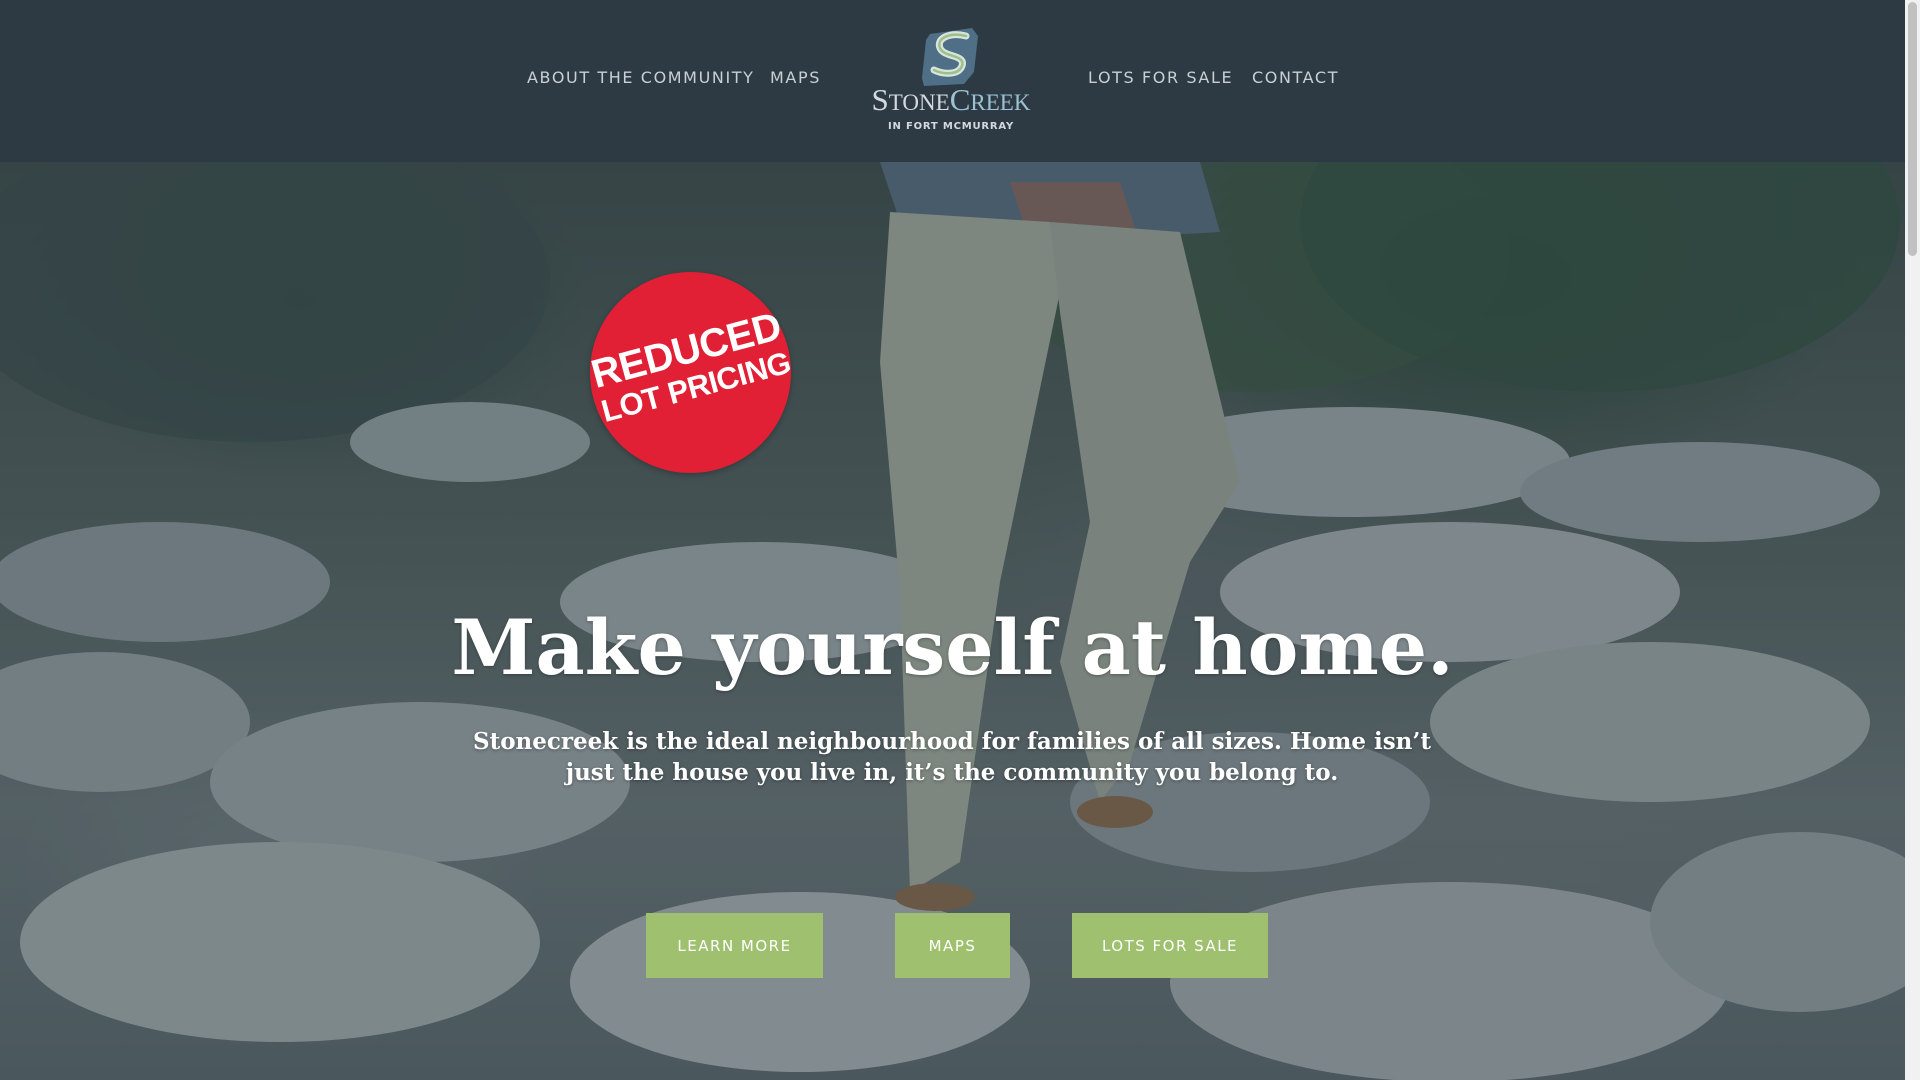  Describe the element at coordinates (1912, 129) in the screenshot. I see `scrollbar-thumb` at that location.